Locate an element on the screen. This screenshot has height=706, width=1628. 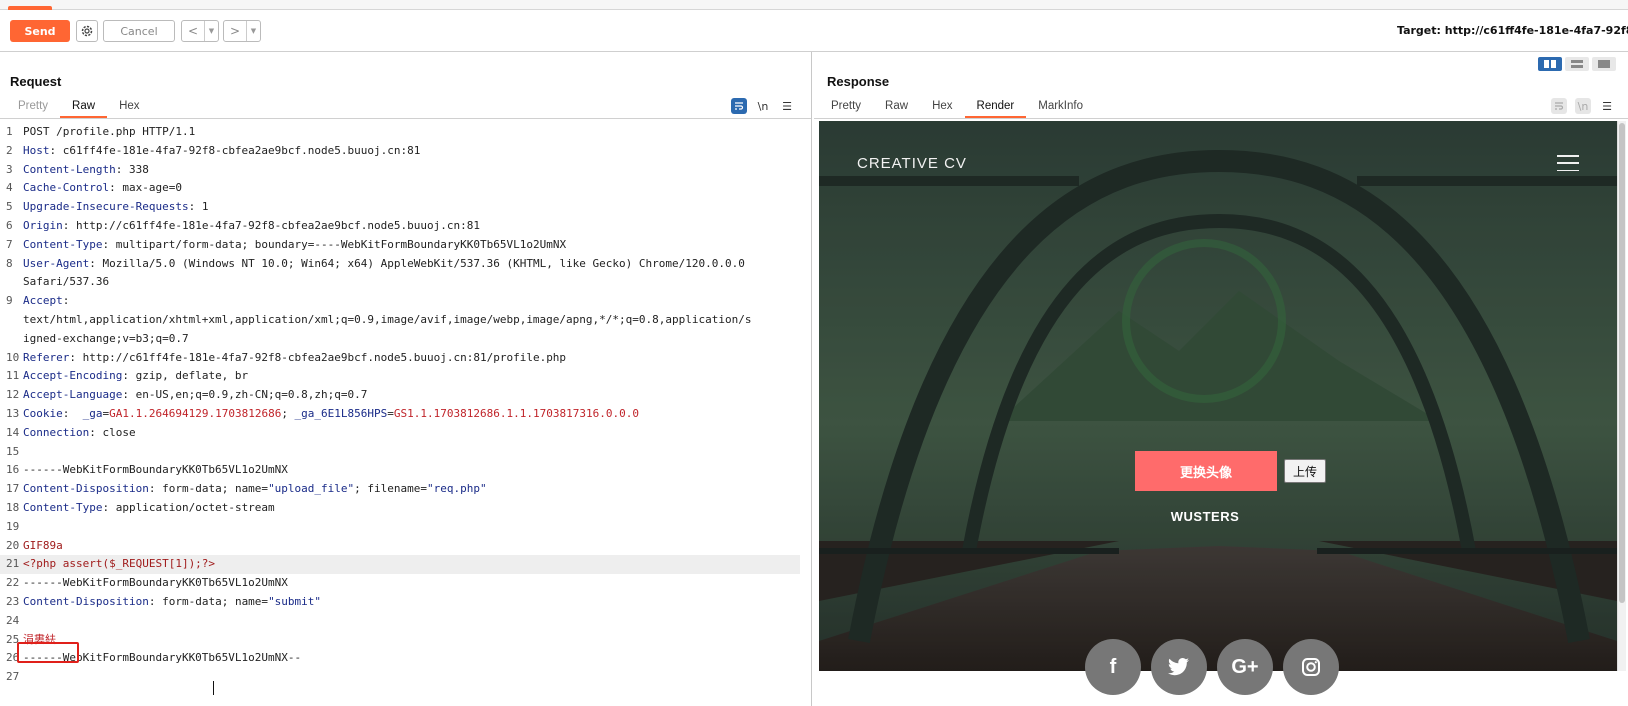
tab-response-render: Render is located at coordinates (995, 107).